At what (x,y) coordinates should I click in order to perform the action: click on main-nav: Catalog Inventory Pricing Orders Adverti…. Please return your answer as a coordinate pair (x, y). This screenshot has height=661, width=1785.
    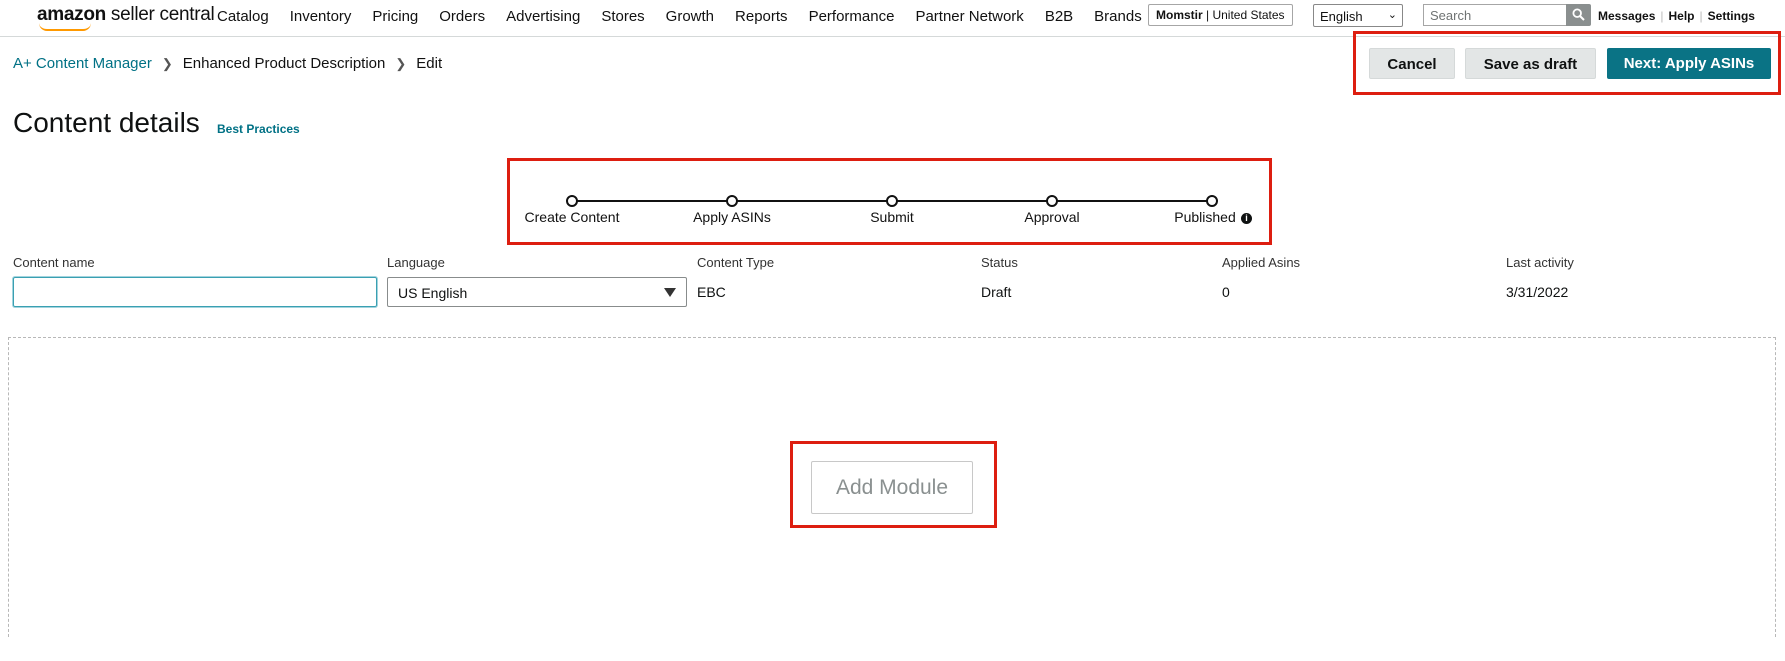
    Looking at the image, I should click on (690, 16).